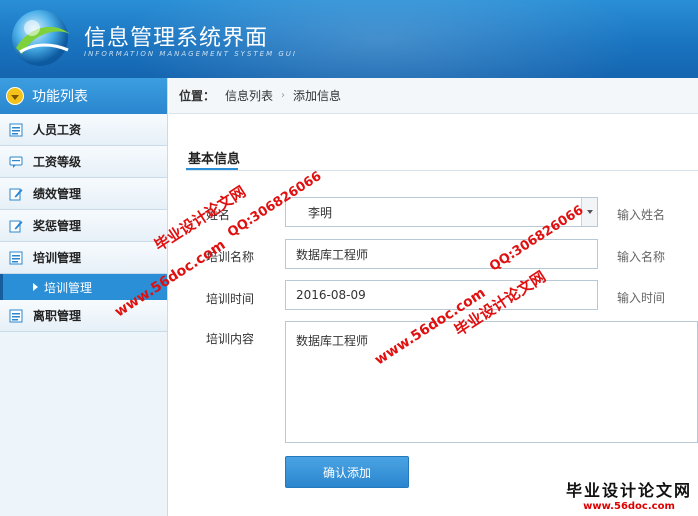  I want to click on section-underline, so click(212, 169).